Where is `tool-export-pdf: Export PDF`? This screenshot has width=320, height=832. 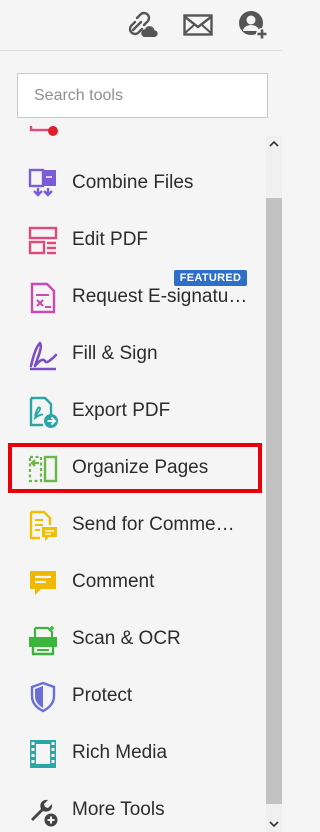 tool-export-pdf: Export PDF is located at coordinates (131, 411).